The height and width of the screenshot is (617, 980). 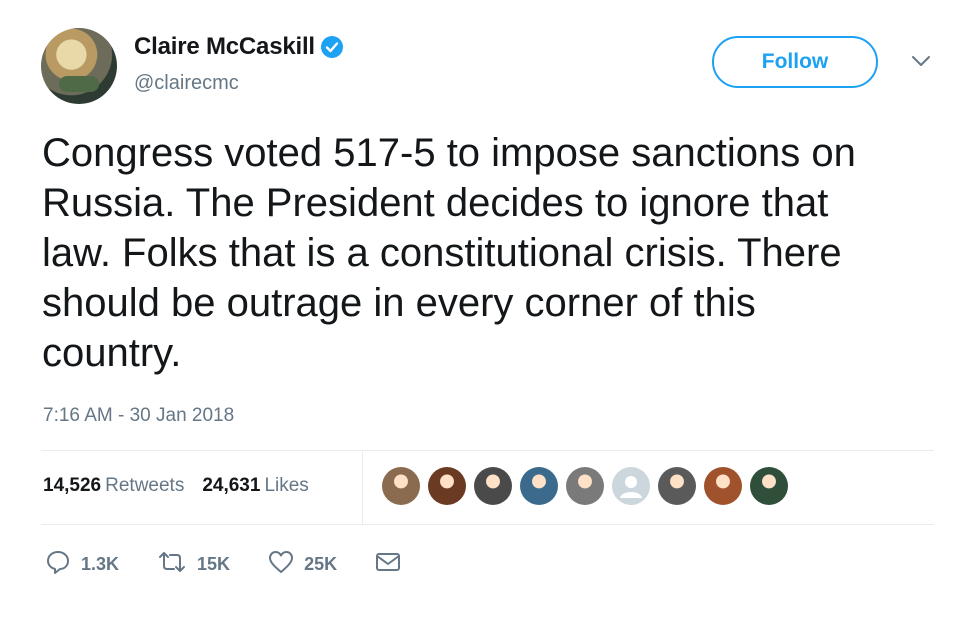 What do you see at coordinates (100, 564) in the screenshot?
I see `reply-count: 1.3K` at bounding box center [100, 564].